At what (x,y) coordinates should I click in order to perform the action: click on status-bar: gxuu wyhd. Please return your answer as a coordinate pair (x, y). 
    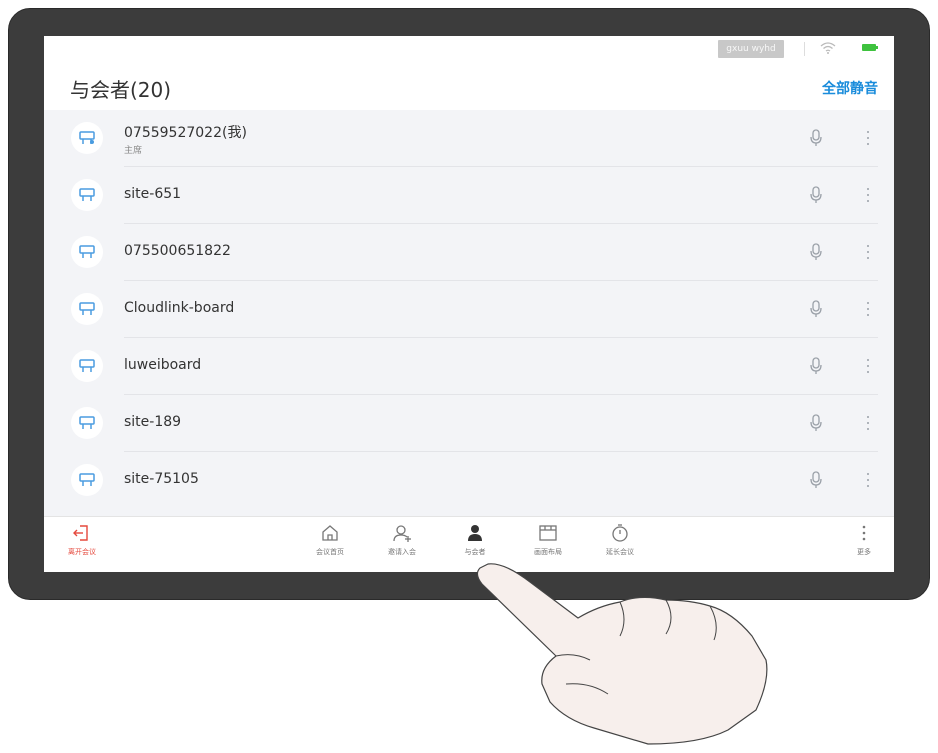
    Looking at the image, I should click on (469, 51).